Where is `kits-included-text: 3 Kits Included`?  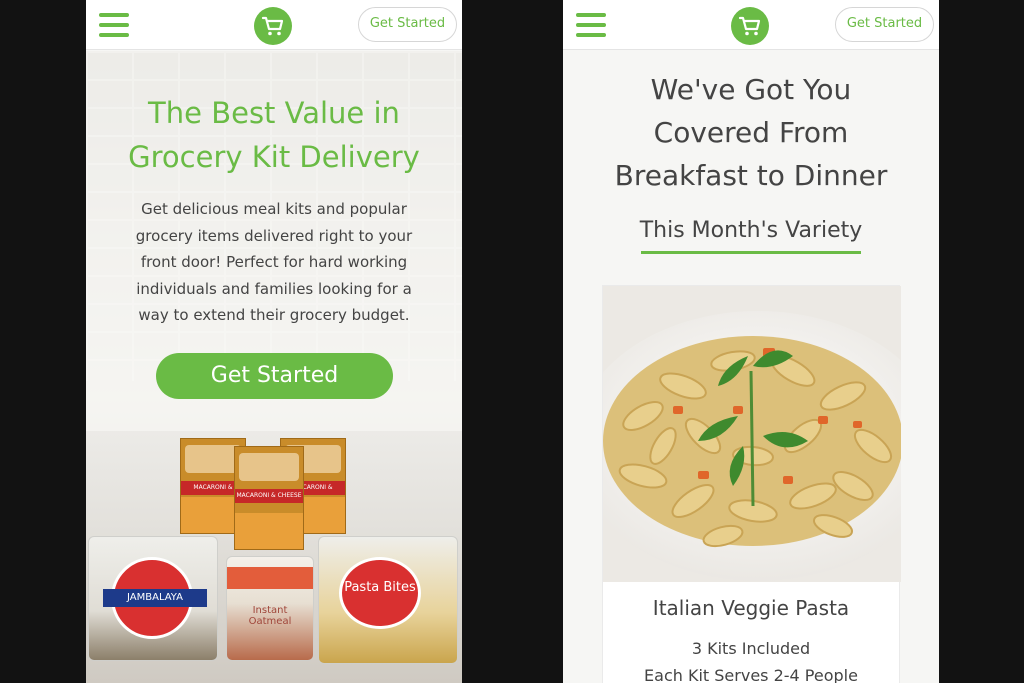 kits-included-text: 3 Kits Included is located at coordinates (751, 648).